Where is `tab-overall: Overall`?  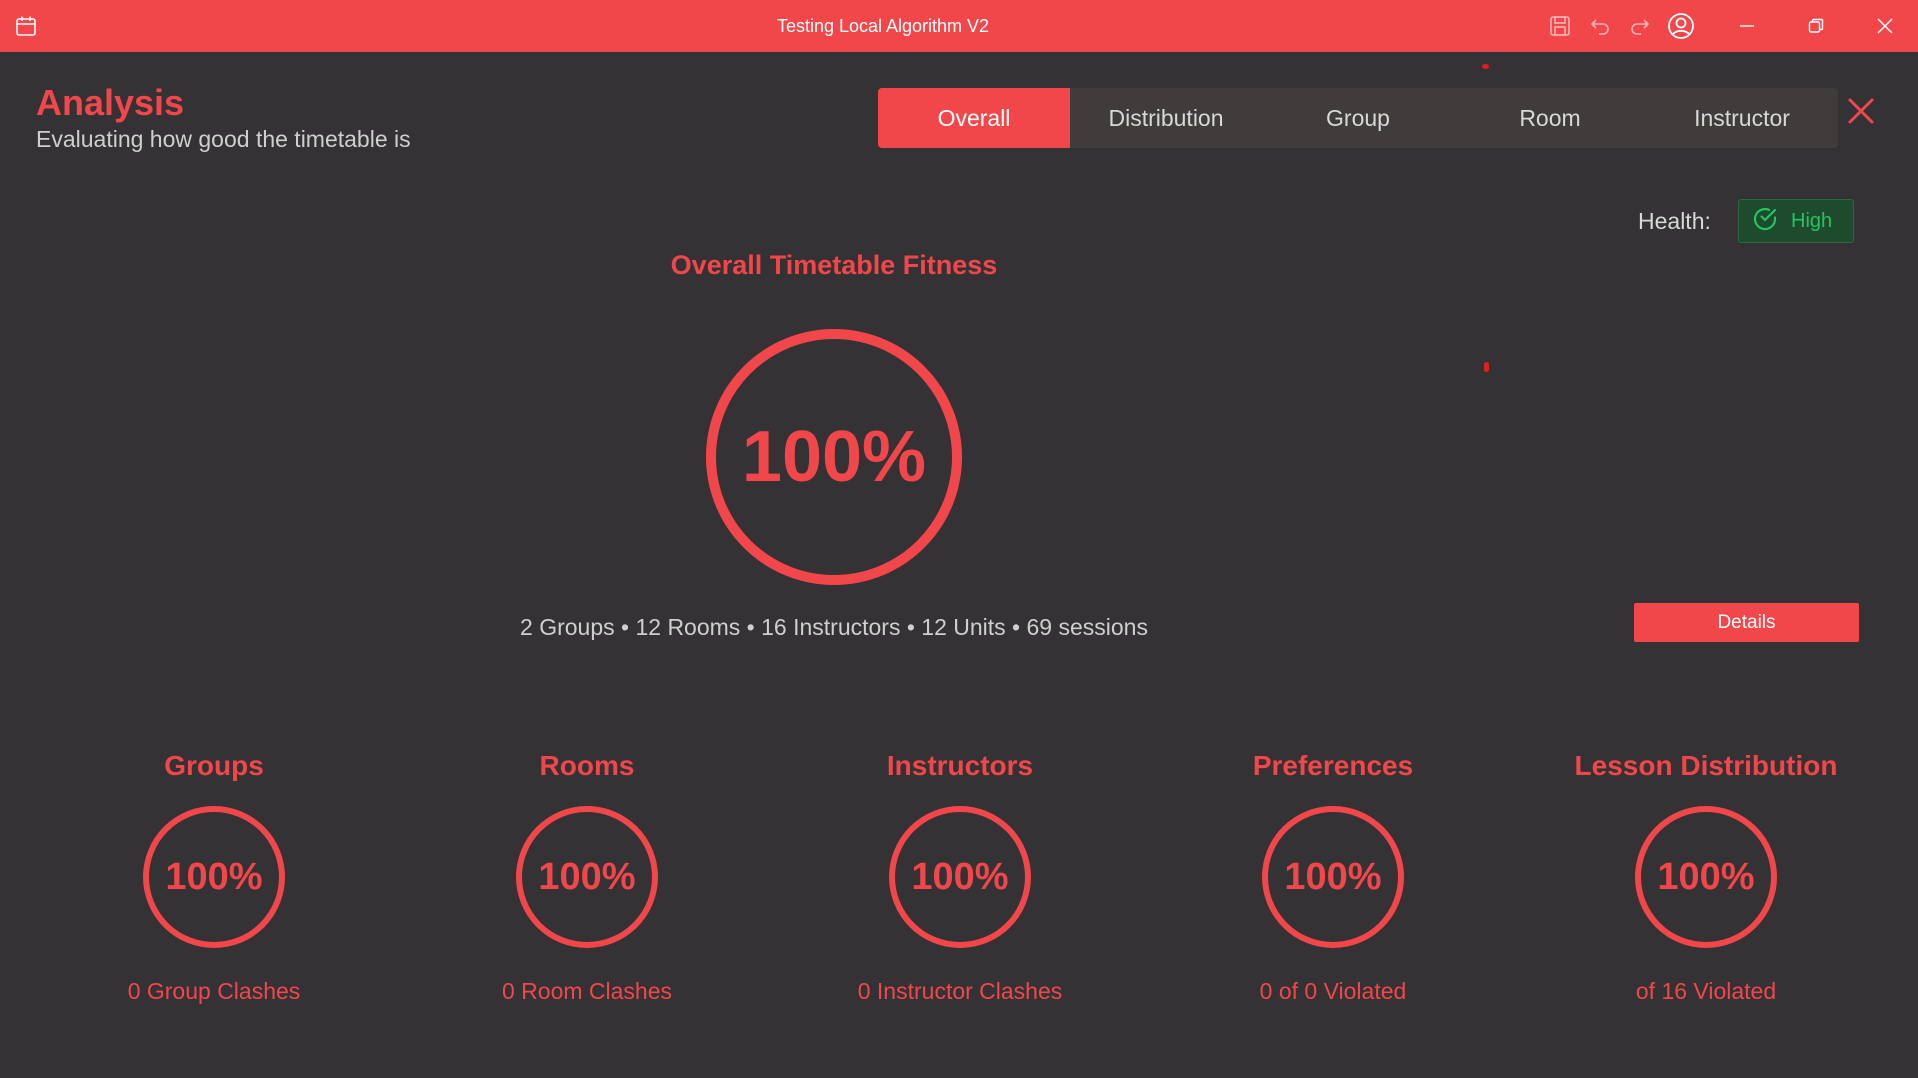
tab-overall: Overall is located at coordinates (974, 118).